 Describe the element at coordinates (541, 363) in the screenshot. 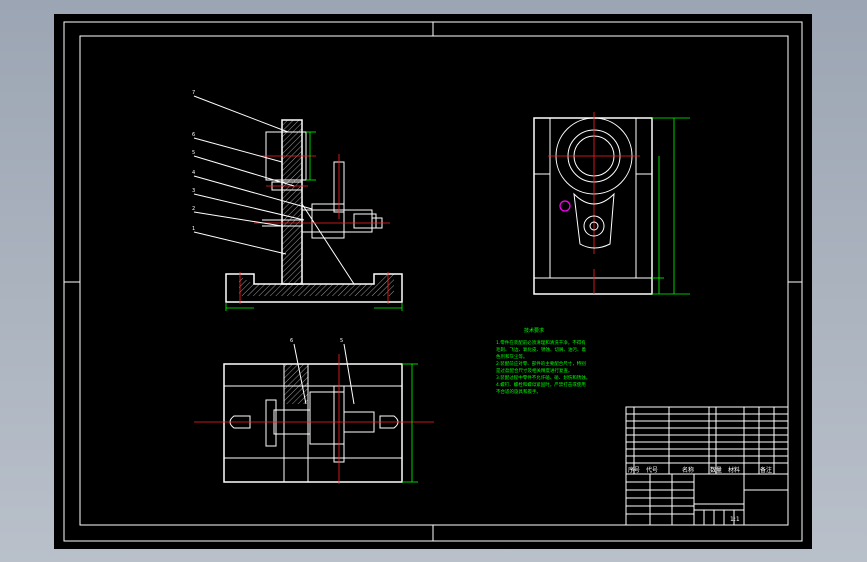

I see `tech-req-line: 2.装配前应对零、部件的主要配合尺寸，特别` at that location.